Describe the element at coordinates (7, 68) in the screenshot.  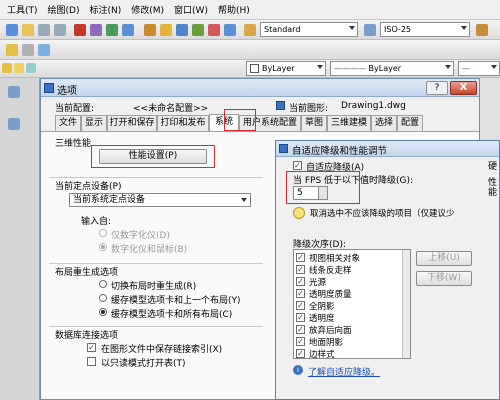
I see `bulb-icon` at that location.